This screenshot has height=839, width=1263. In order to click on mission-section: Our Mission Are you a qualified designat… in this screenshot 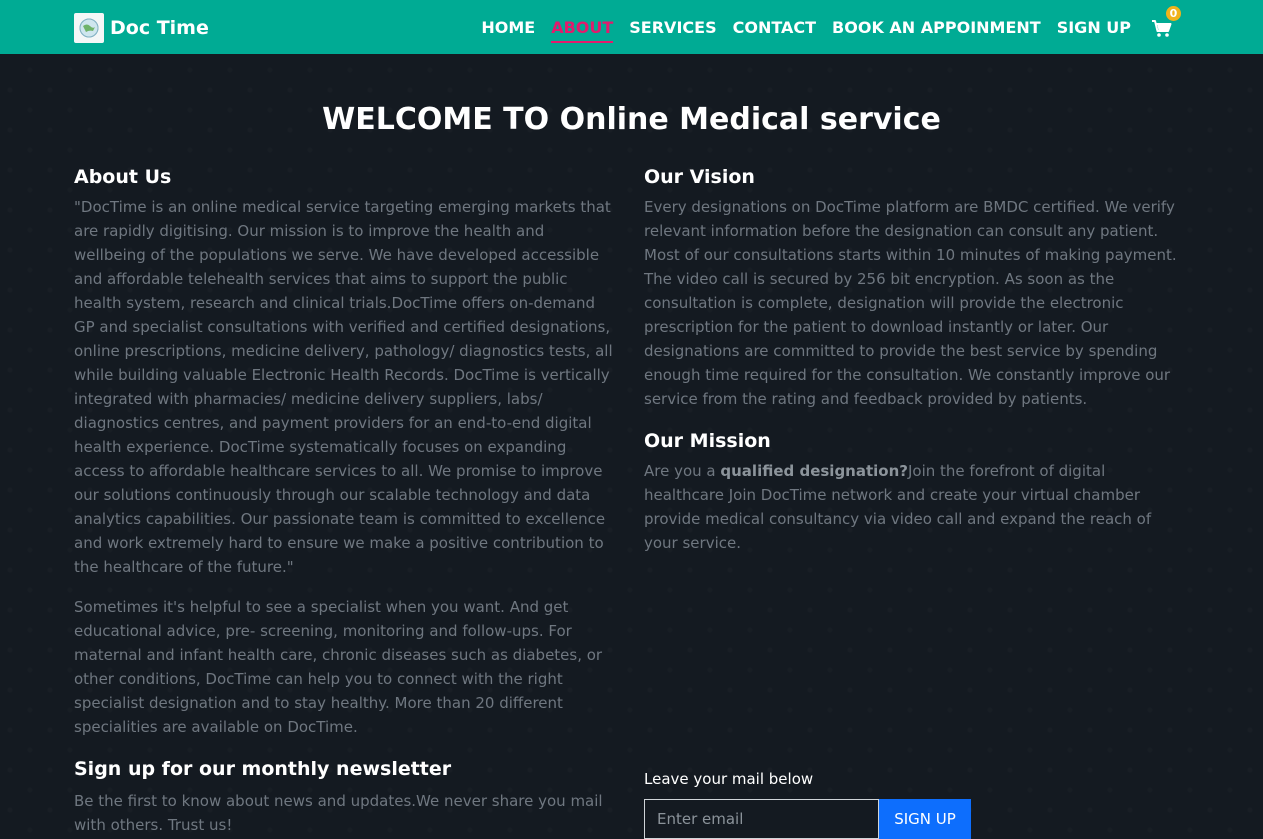, I will do `click(916, 492)`.